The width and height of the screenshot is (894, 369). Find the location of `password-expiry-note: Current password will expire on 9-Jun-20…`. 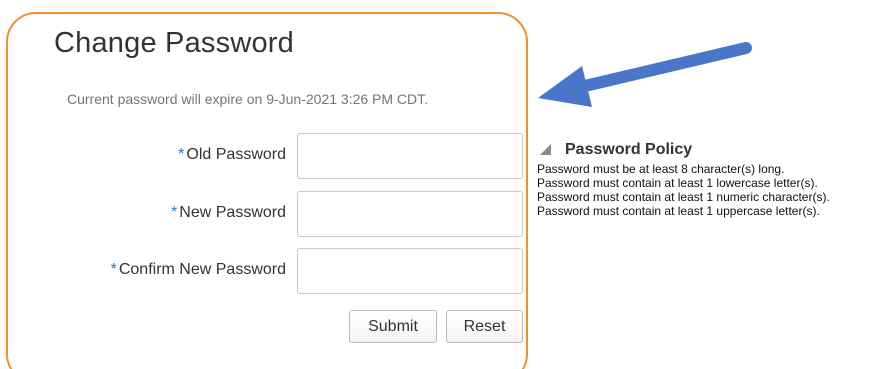

password-expiry-note: Current password will expire on 9-Jun-20… is located at coordinates (248, 99).